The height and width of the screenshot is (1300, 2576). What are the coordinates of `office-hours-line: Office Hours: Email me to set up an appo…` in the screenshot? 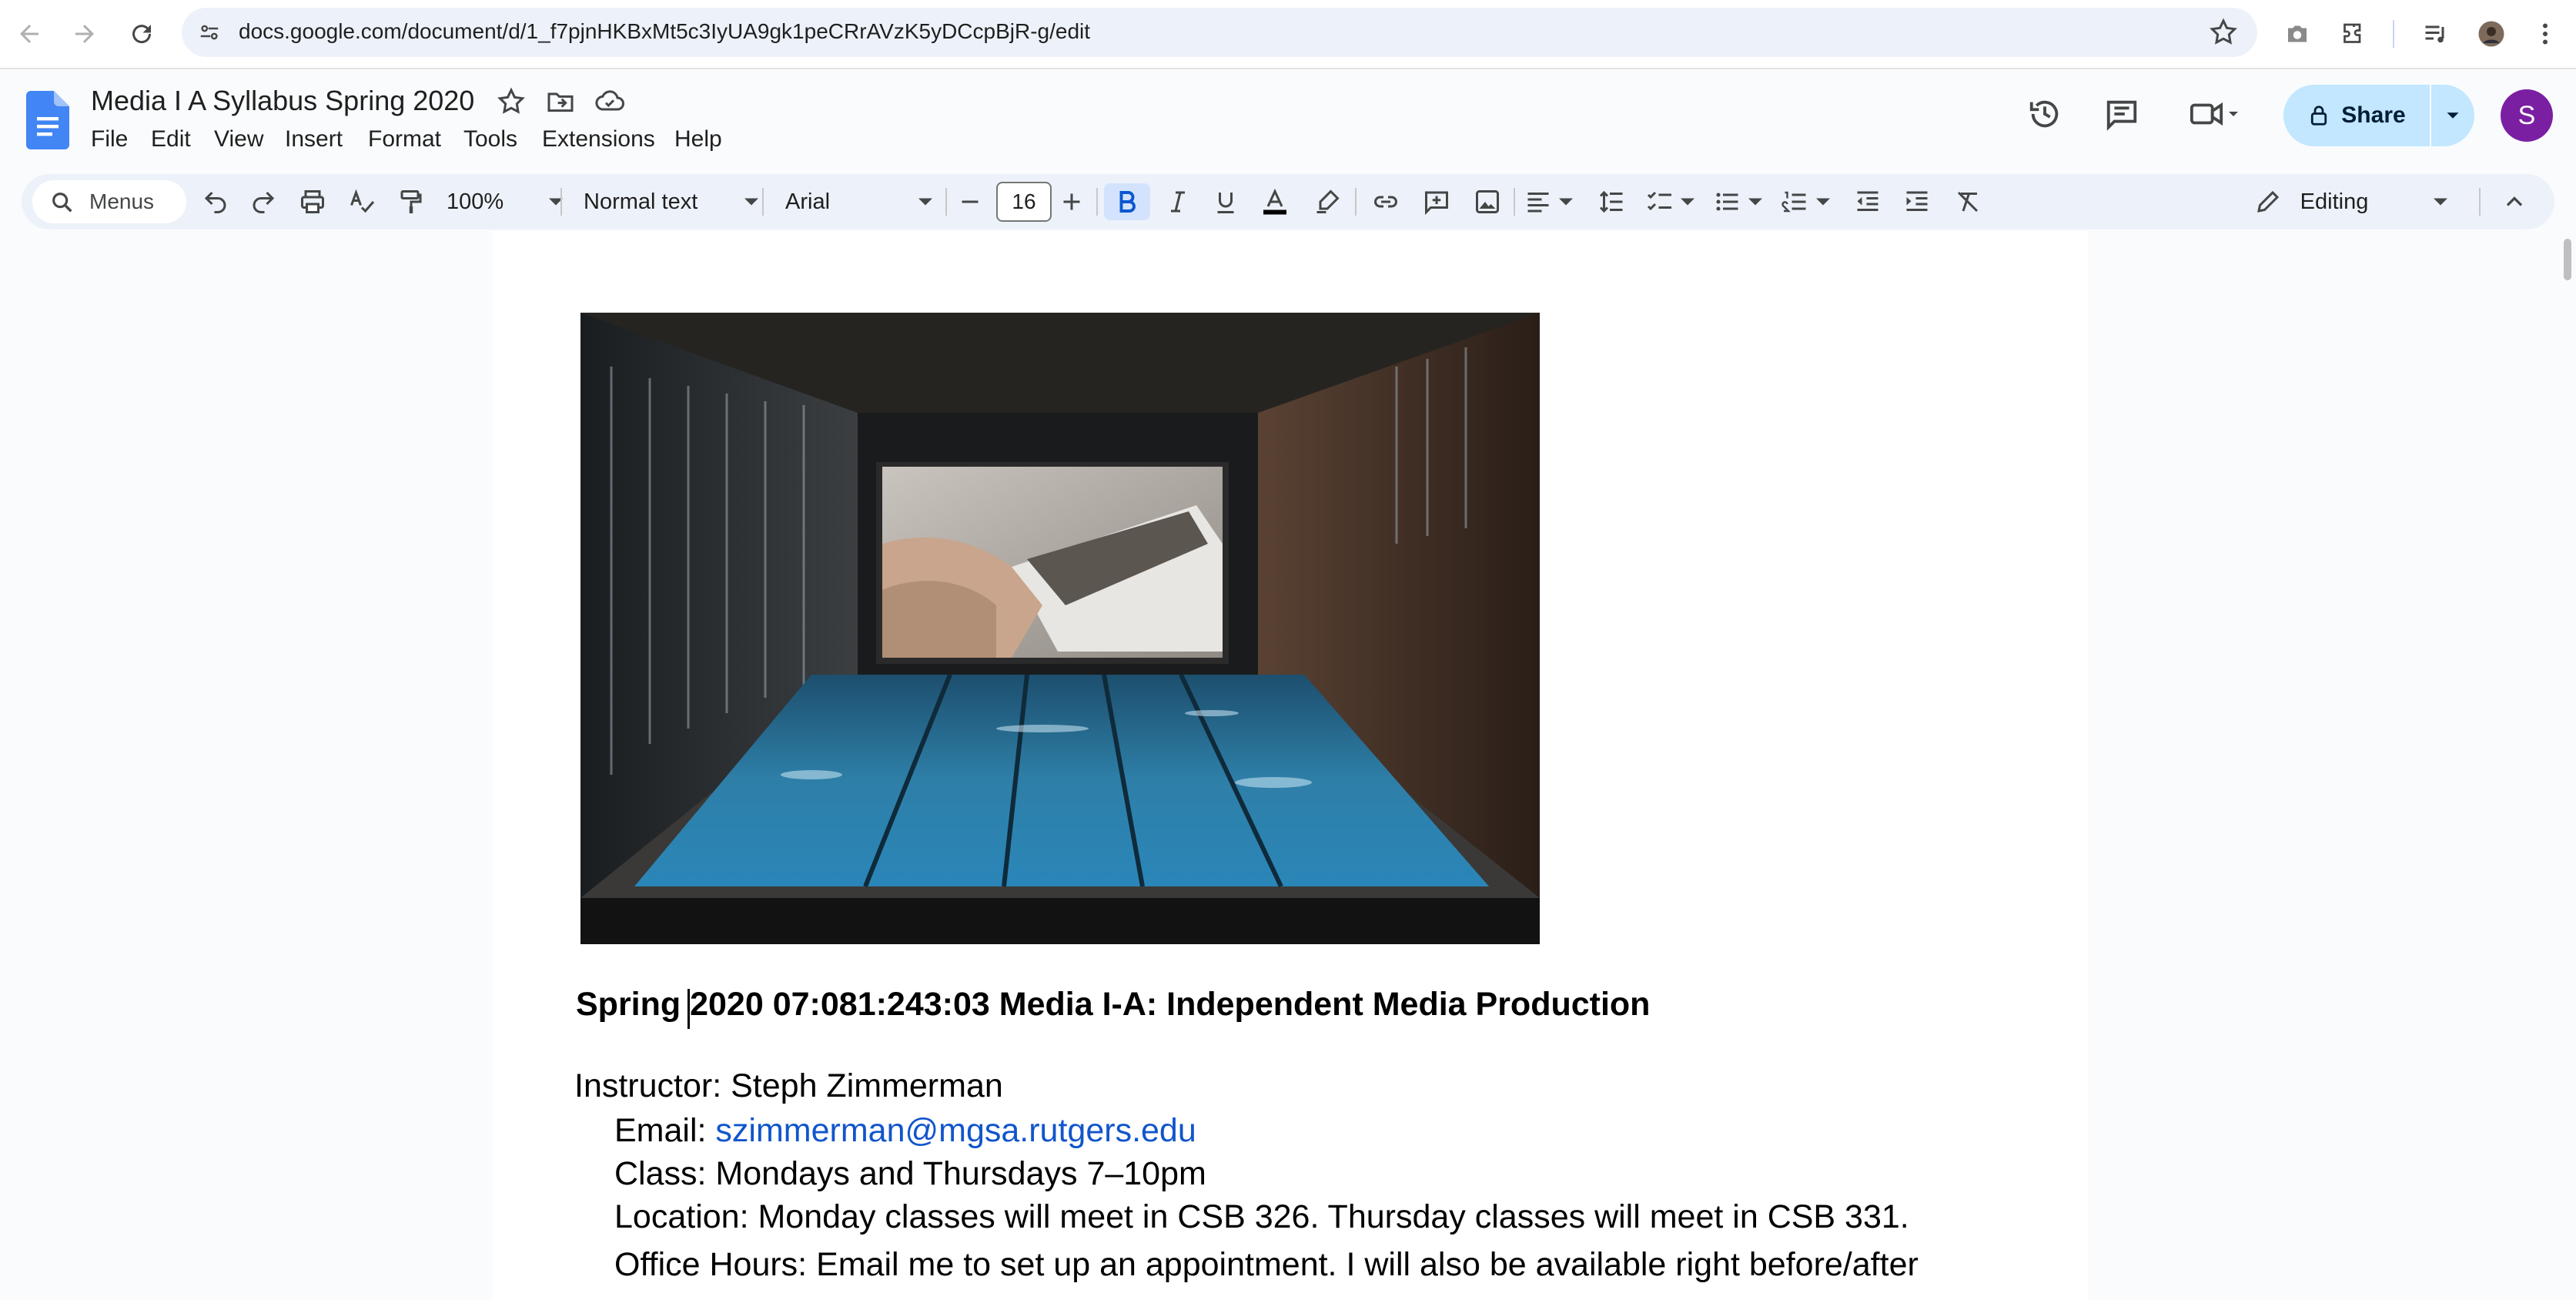 It's located at (1266, 1265).